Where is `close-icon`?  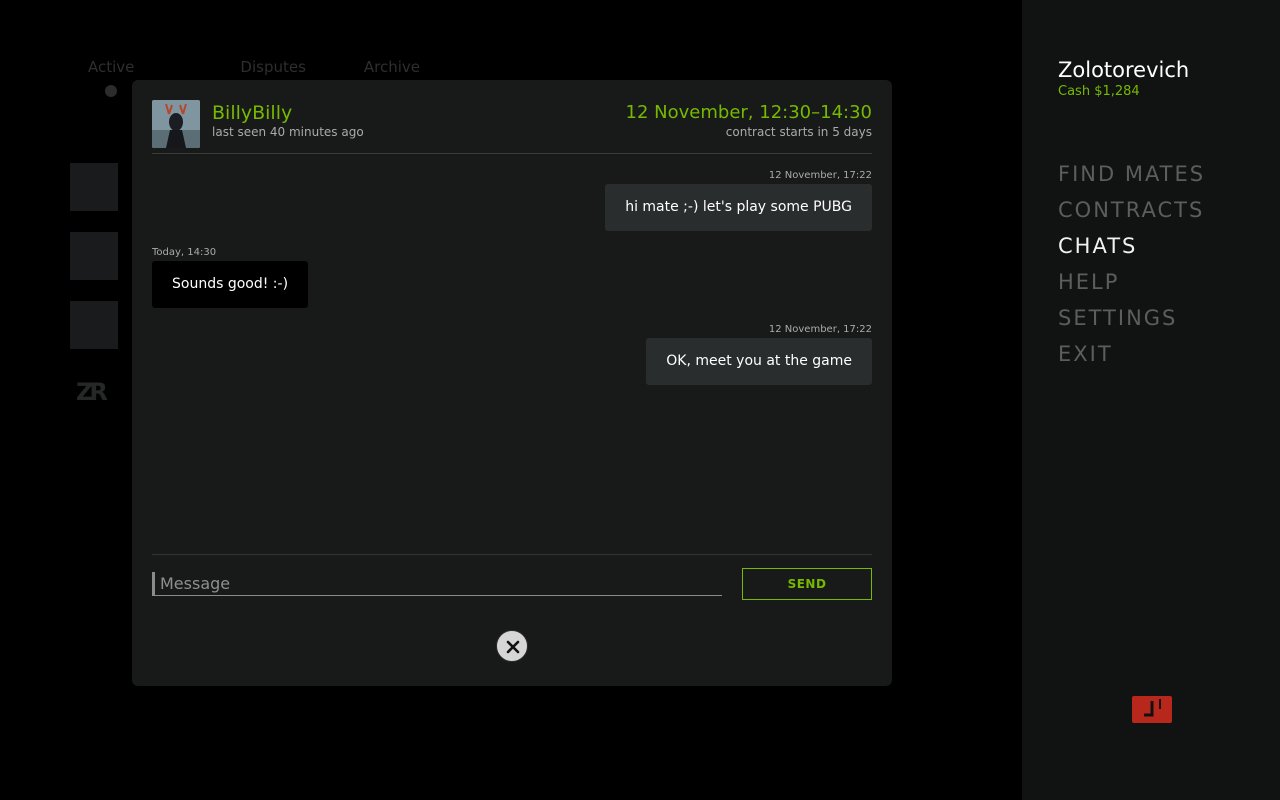 close-icon is located at coordinates (513, 647).